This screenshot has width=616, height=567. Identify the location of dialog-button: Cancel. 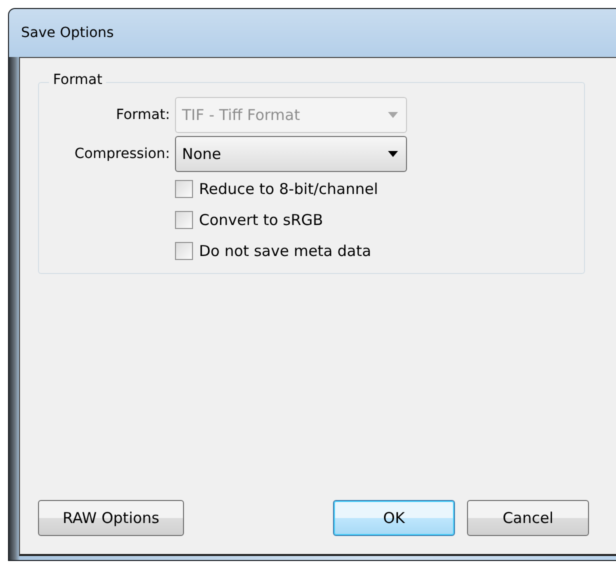
(528, 518).